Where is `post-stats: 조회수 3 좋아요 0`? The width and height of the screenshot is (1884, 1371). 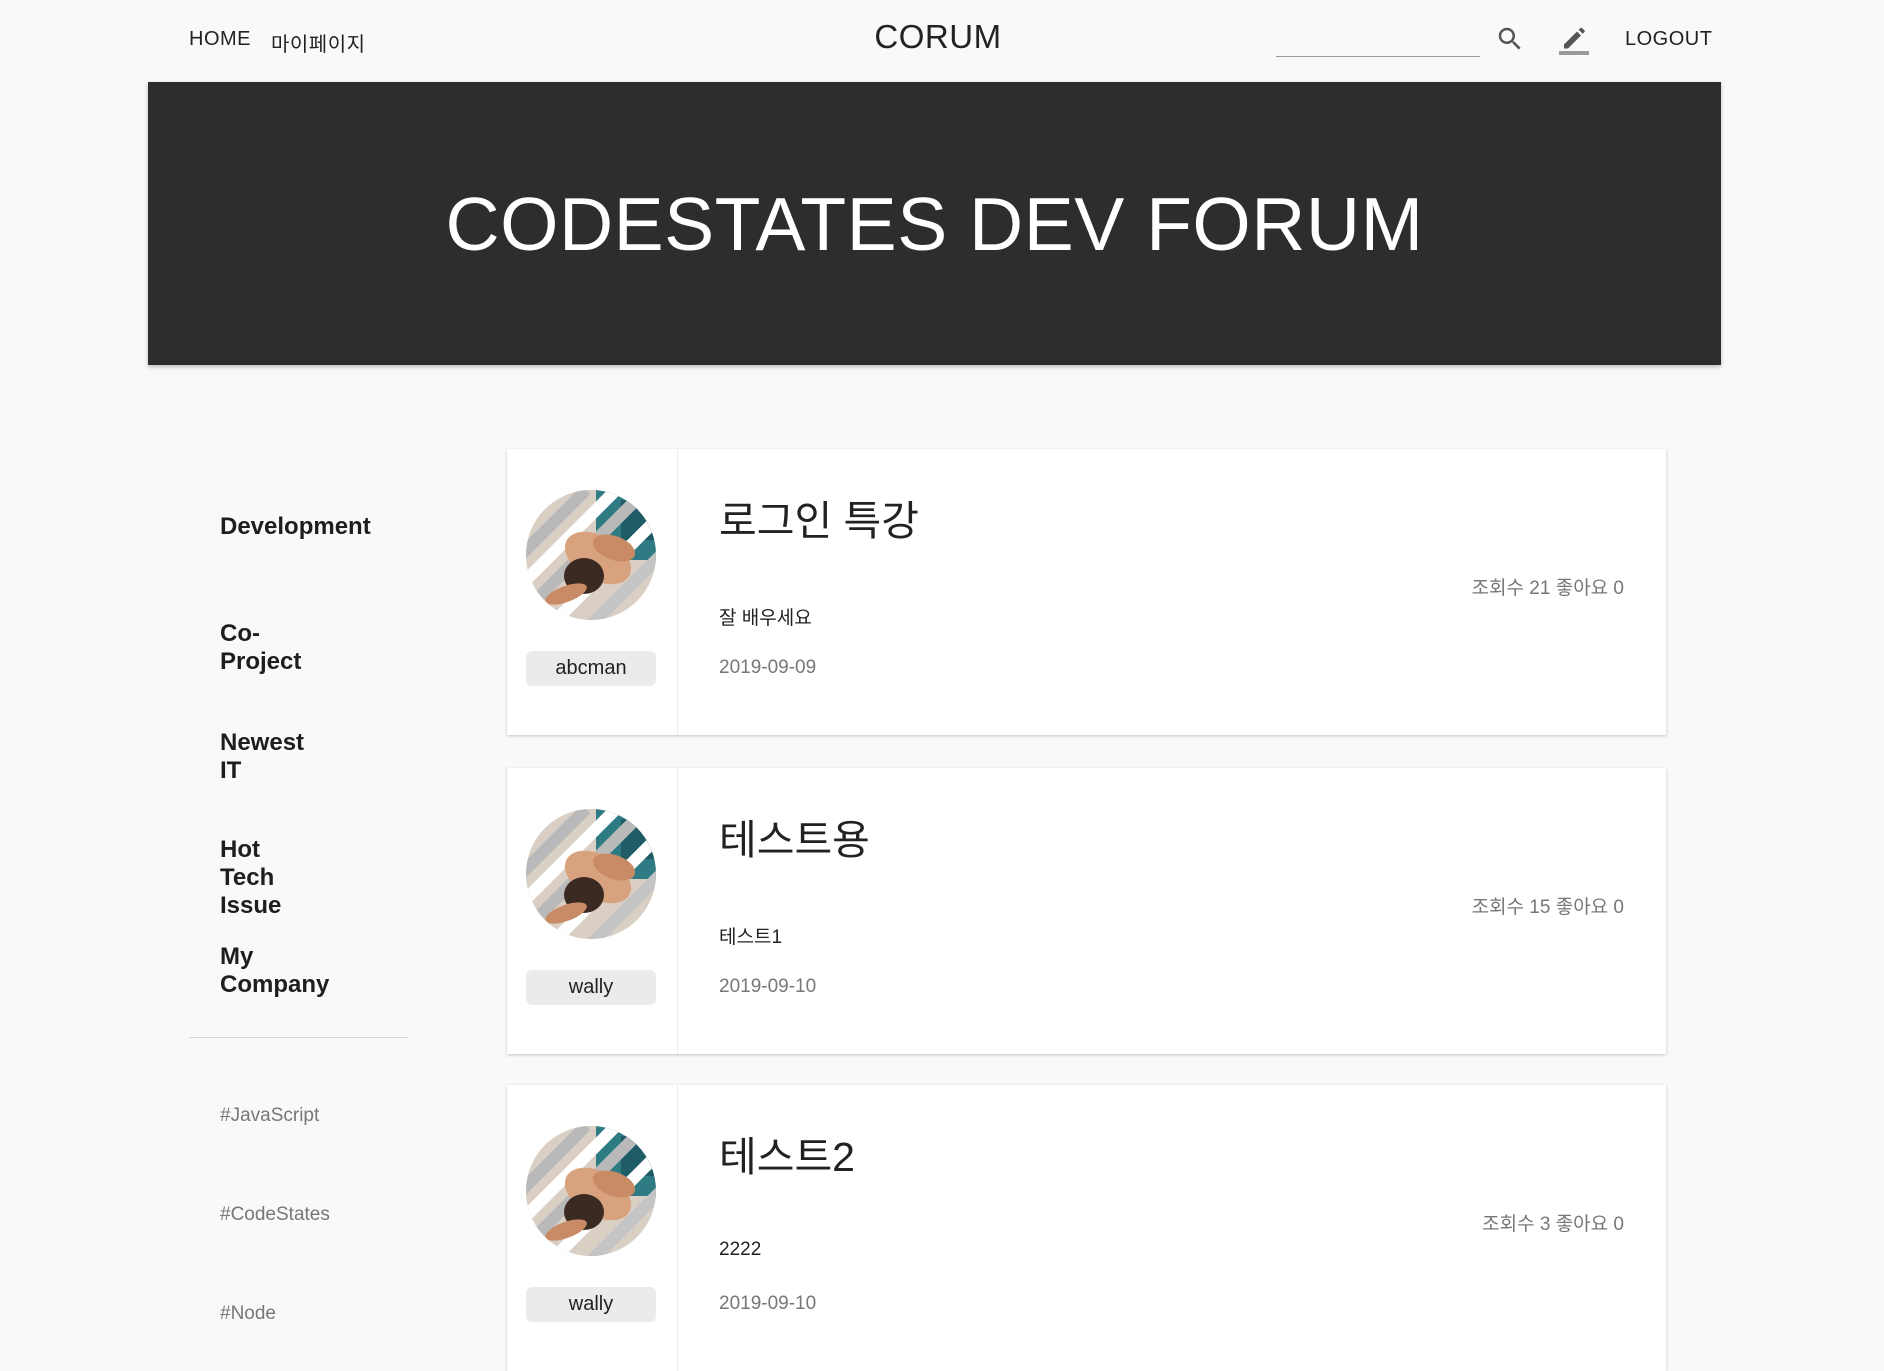
post-stats: 조회수 3 좋아요 0 is located at coordinates (1553, 1224).